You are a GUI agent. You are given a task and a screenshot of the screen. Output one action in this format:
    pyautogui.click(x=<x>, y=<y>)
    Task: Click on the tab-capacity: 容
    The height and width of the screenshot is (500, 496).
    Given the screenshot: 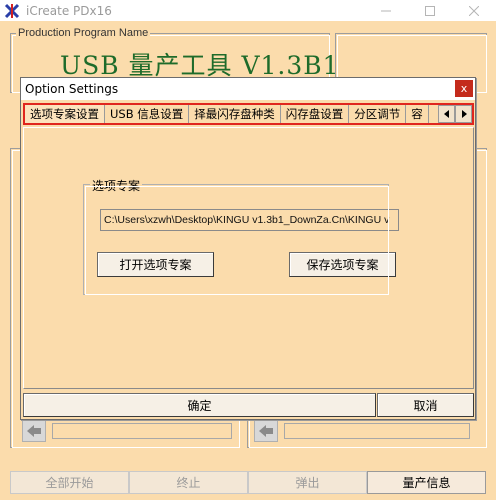 What is the action you would take?
    pyautogui.click(x=417, y=114)
    